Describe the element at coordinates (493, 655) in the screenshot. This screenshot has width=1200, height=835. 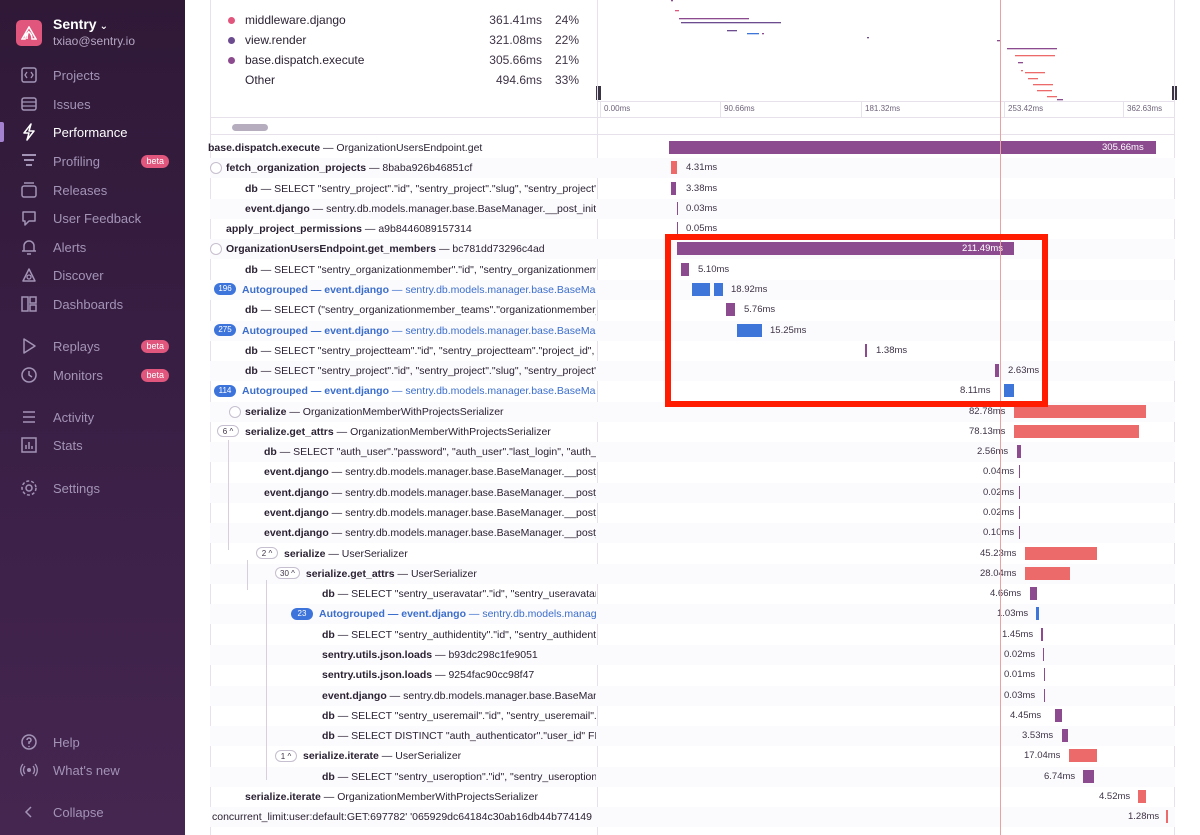
I see `span-description: b93dc298c1fe9051` at that location.